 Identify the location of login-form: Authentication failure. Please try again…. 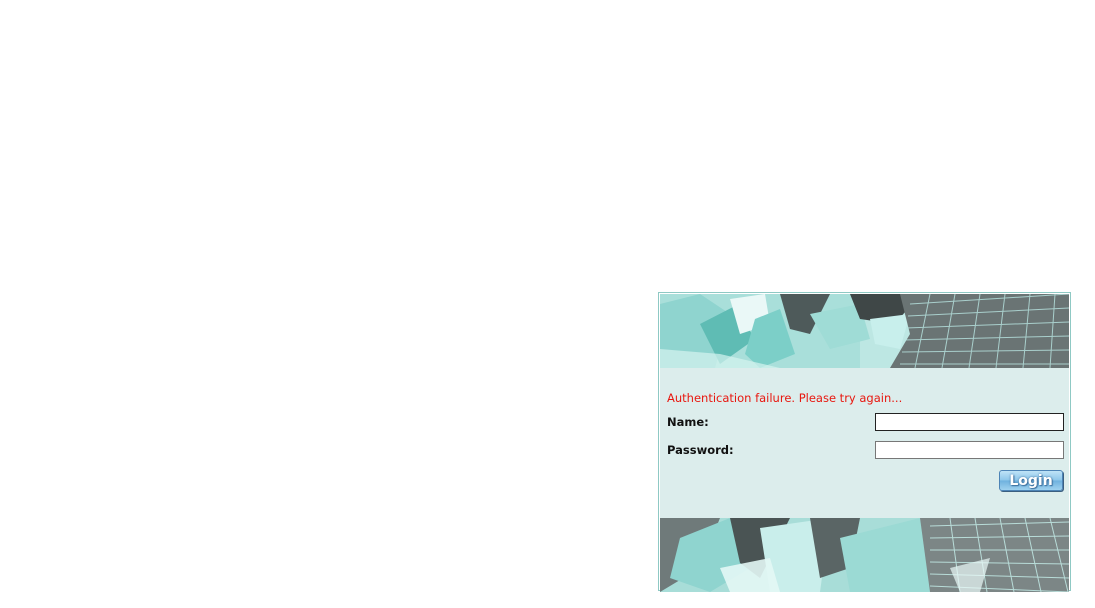
(864, 443).